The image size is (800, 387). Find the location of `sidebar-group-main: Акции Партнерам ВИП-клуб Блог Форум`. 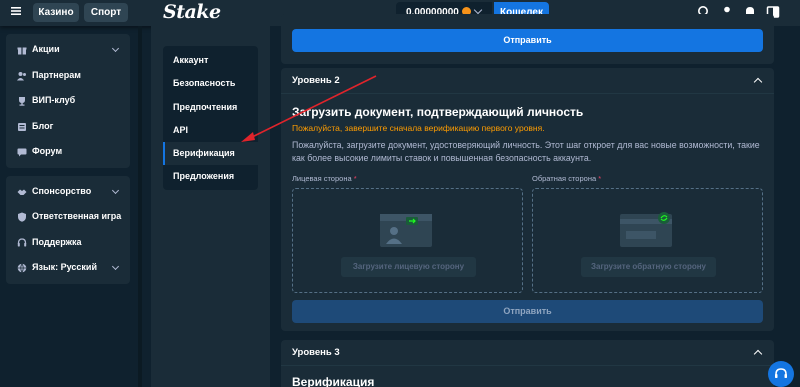

sidebar-group-main: Акции Партнерам ВИП-клуб Блог Форум is located at coordinates (68, 101).